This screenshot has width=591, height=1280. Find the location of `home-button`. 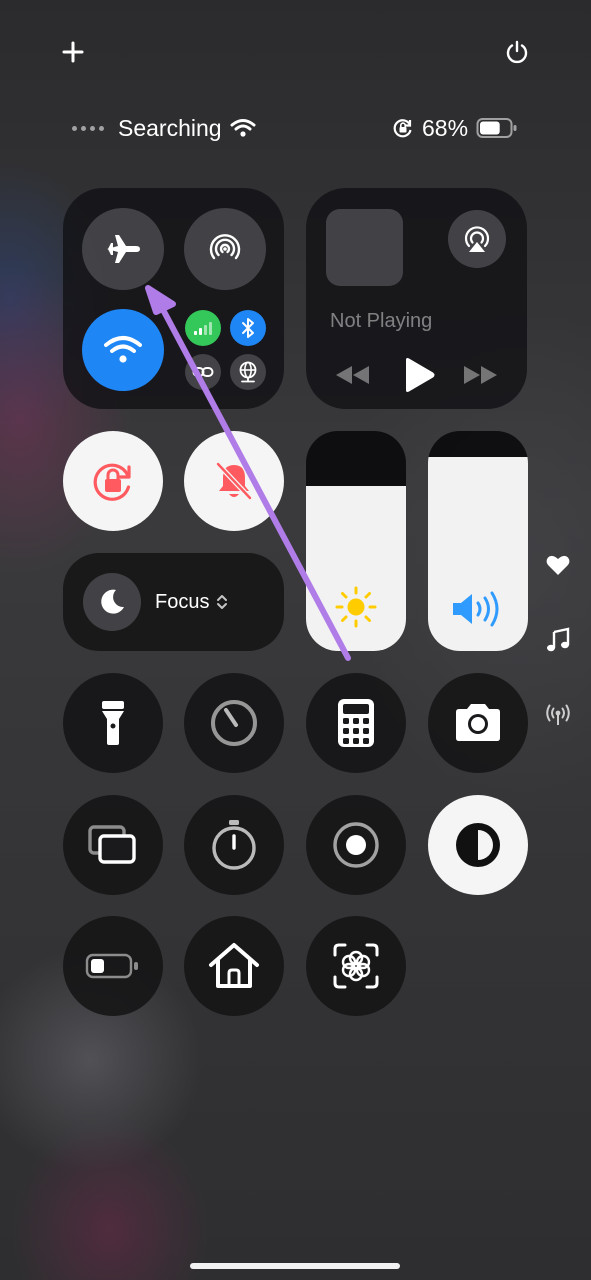

home-button is located at coordinates (234, 966).